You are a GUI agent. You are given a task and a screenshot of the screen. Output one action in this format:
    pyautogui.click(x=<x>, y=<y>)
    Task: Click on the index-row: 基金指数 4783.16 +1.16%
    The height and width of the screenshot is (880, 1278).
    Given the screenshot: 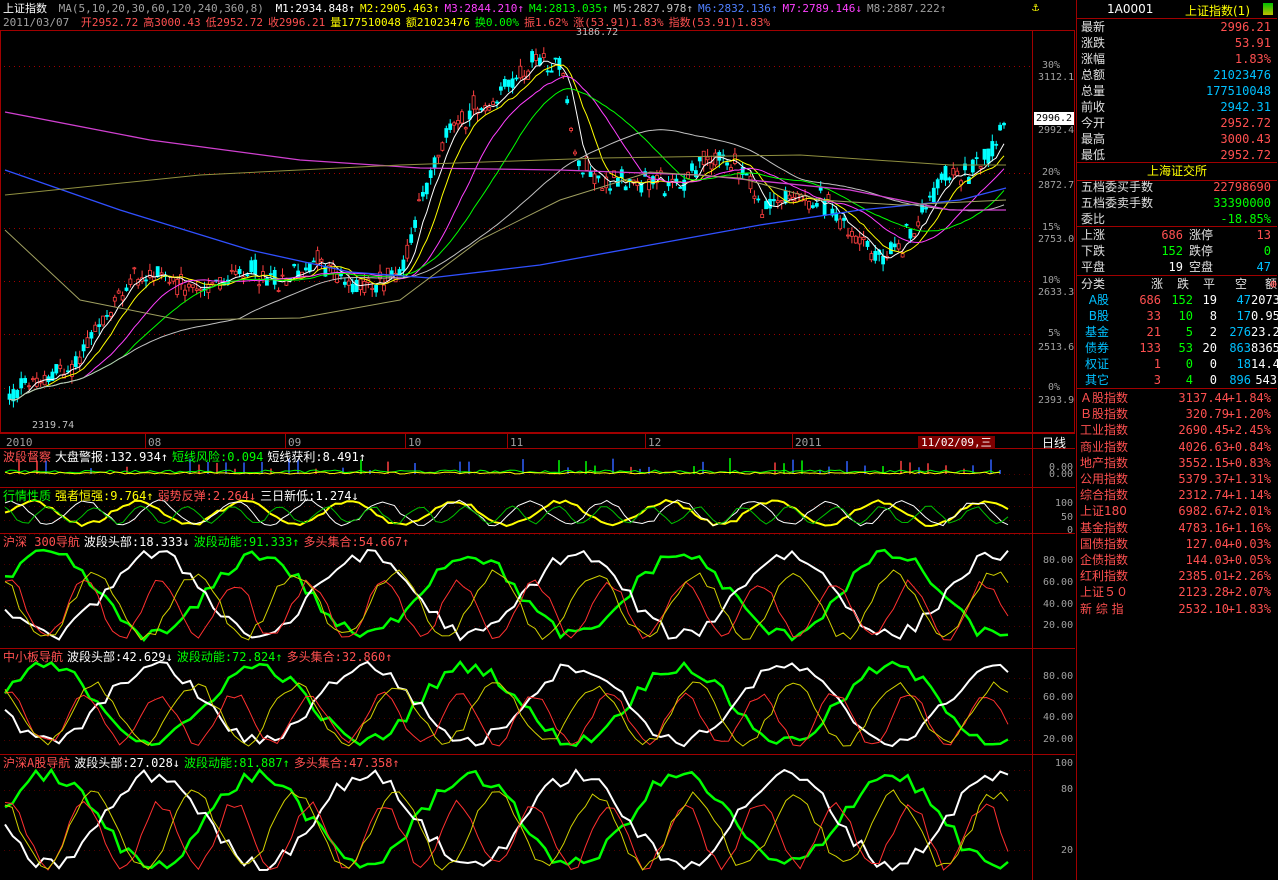 What is the action you would take?
    pyautogui.click(x=1177, y=528)
    